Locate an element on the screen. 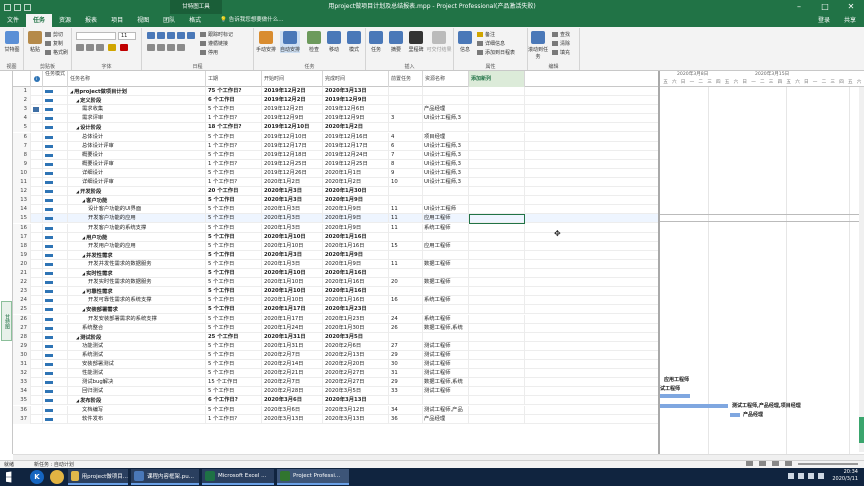  inspect-button: 检查 is located at coordinates (314, 42).